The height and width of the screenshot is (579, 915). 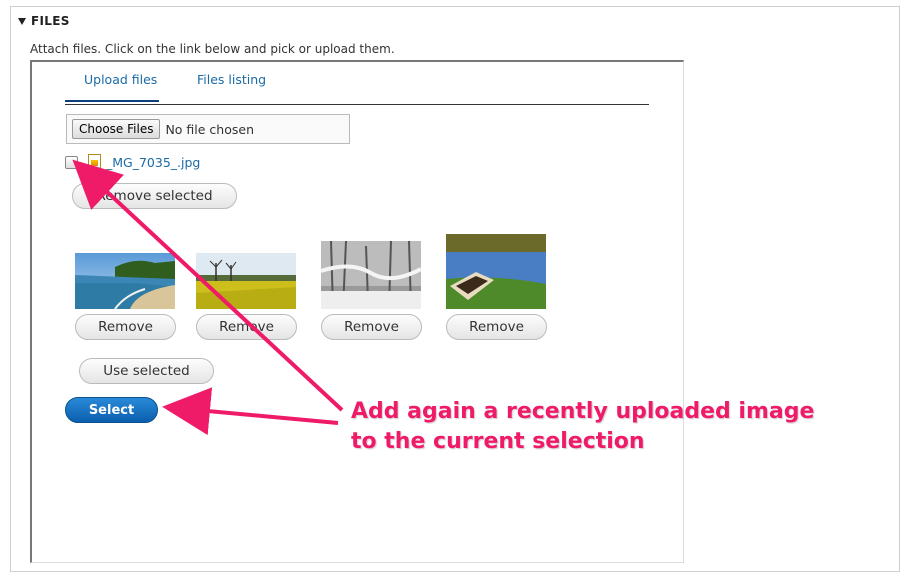 I want to click on annotation-line-2: to the current selection, so click(x=498, y=441).